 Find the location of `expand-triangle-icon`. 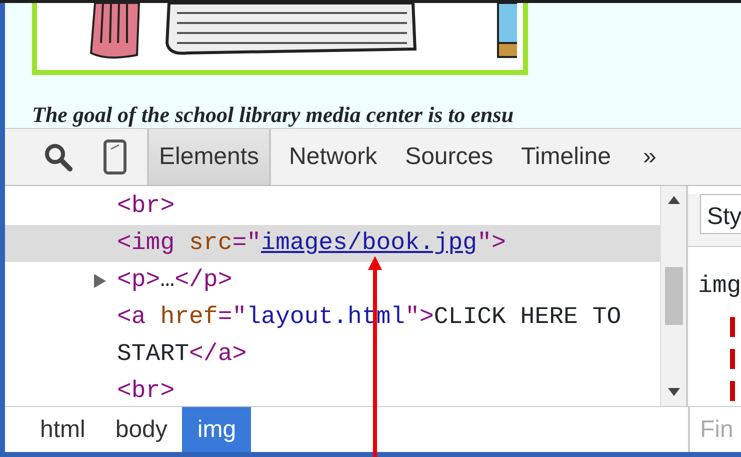

expand-triangle-icon is located at coordinates (100, 281).